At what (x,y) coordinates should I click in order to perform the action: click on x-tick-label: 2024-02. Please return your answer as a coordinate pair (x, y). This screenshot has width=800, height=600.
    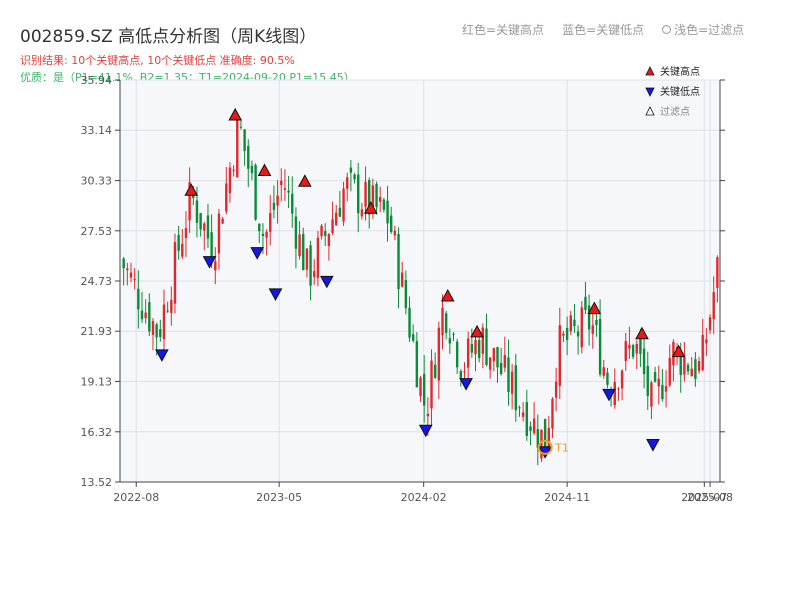
    Looking at the image, I should click on (424, 497).